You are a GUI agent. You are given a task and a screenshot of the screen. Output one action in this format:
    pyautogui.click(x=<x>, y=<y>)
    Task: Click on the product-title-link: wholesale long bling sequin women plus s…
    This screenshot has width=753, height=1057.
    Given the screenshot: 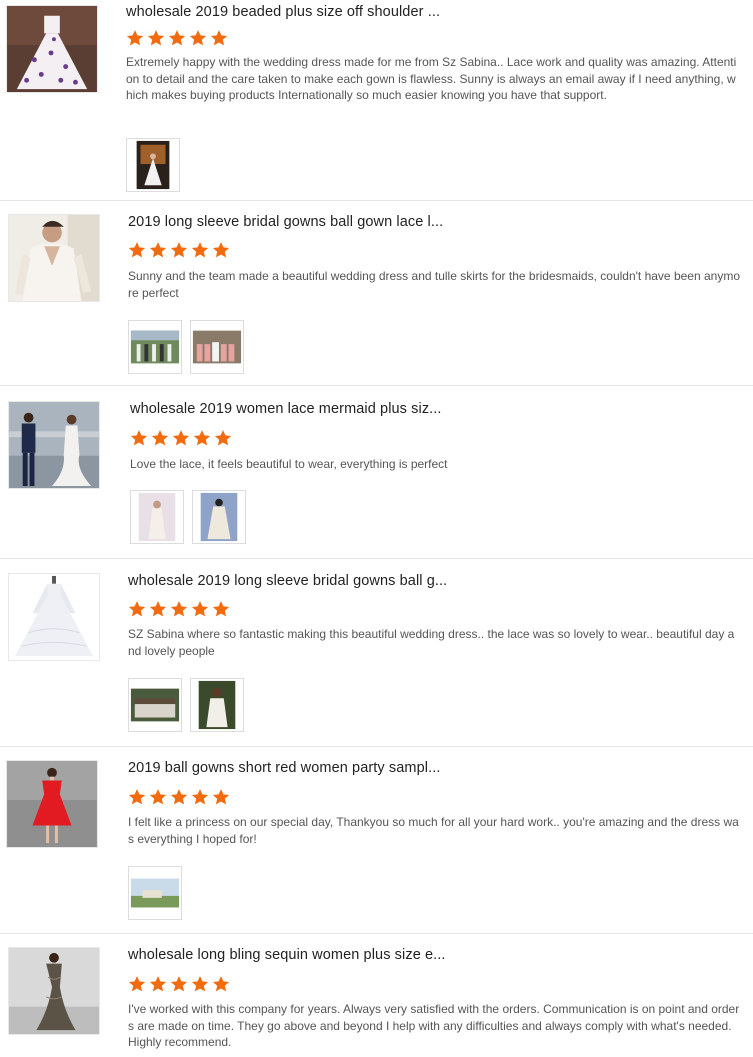 What is the action you would take?
    pyautogui.click(x=287, y=955)
    